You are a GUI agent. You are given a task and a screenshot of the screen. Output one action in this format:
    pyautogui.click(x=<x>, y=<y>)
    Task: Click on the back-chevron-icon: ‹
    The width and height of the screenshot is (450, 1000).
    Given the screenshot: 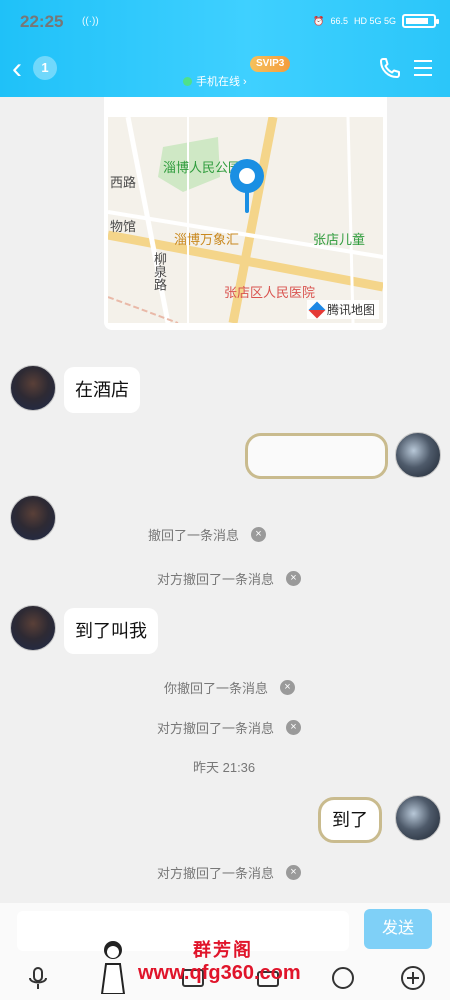 What is the action you would take?
    pyautogui.click(x=17, y=69)
    